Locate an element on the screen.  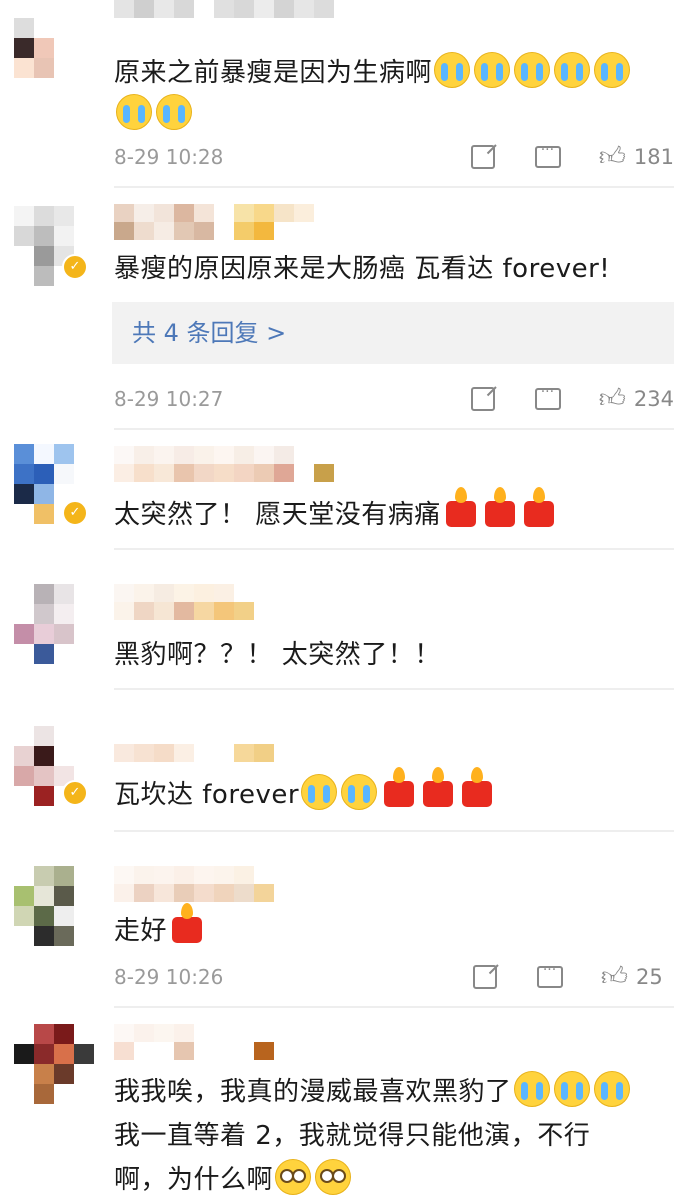
actions: 👍︎ 25 is located at coordinates (573, 977).